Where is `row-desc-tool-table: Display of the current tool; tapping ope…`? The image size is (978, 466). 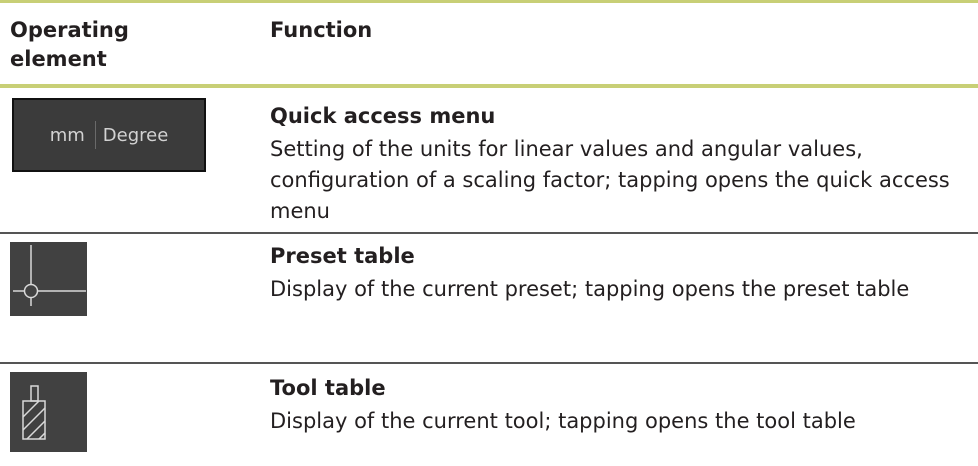 row-desc-tool-table: Display of the current tool; tapping ope… is located at coordinates (563, 421).